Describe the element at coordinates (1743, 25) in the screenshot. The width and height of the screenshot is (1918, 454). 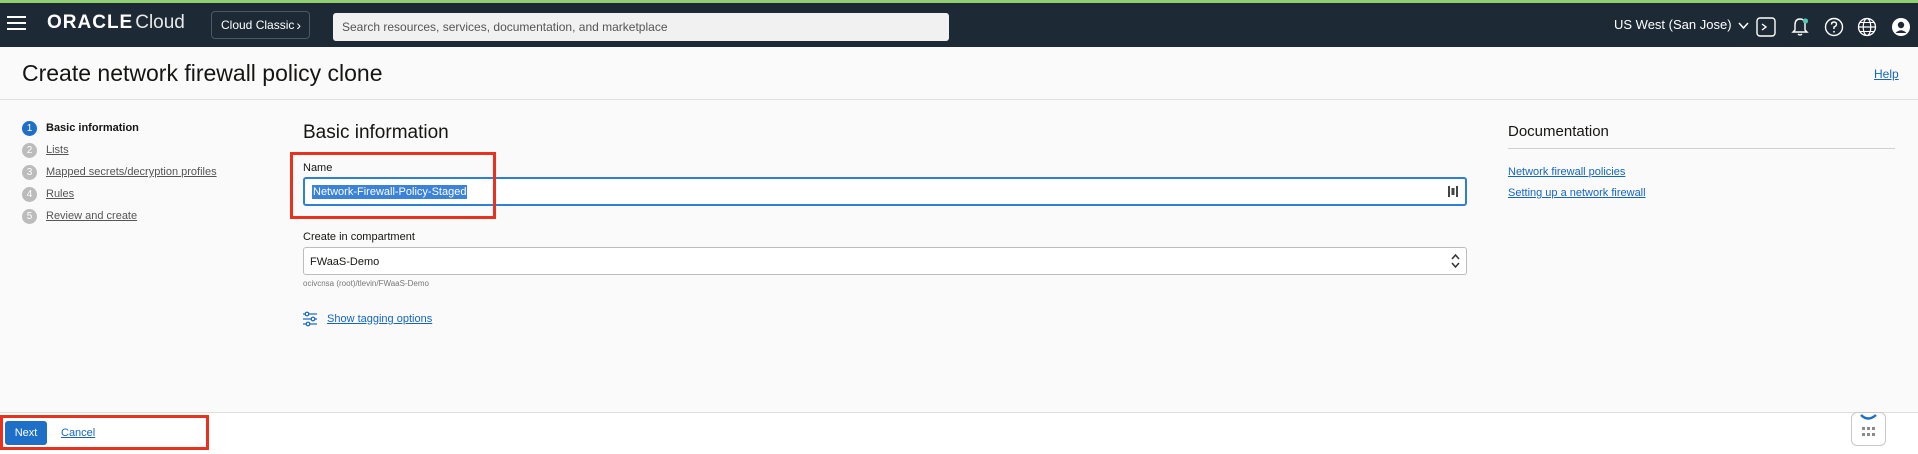
I see `chevron-down-icon` at that location.